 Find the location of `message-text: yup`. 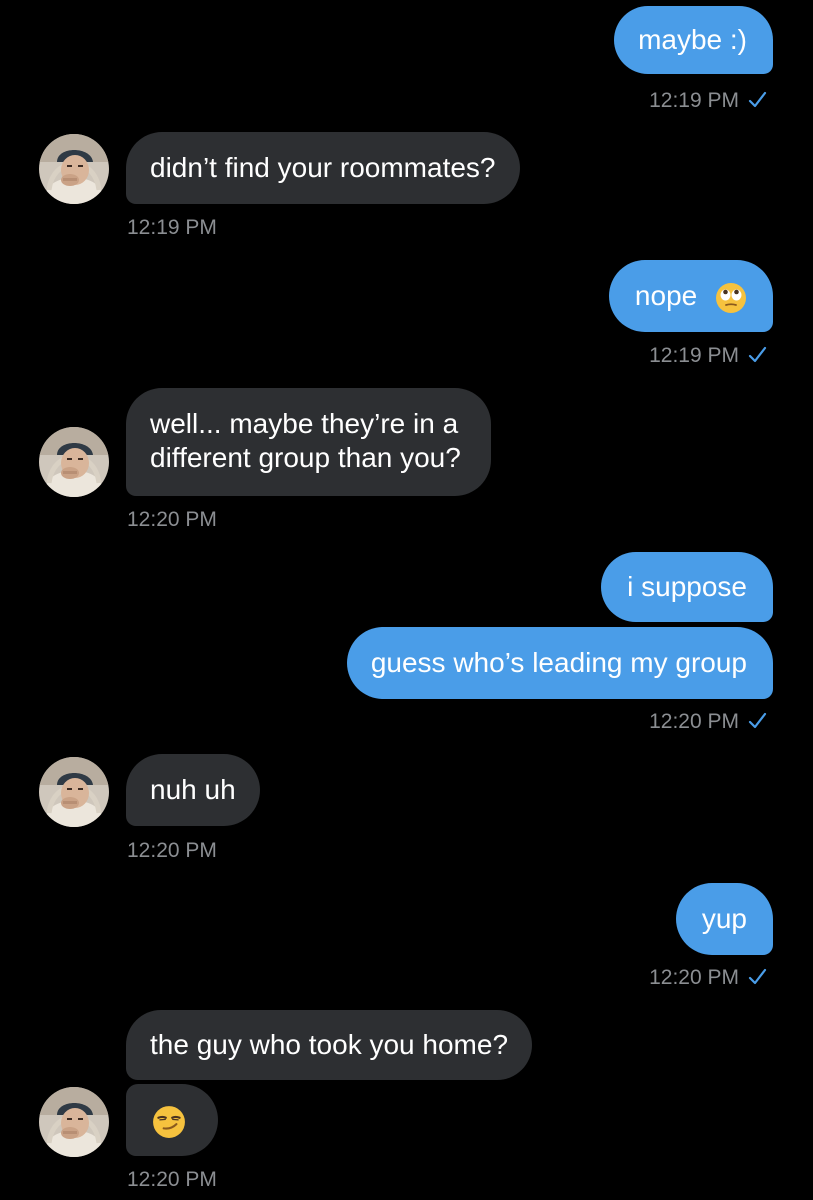

message-text: yup is located at coordinates (724, 918).